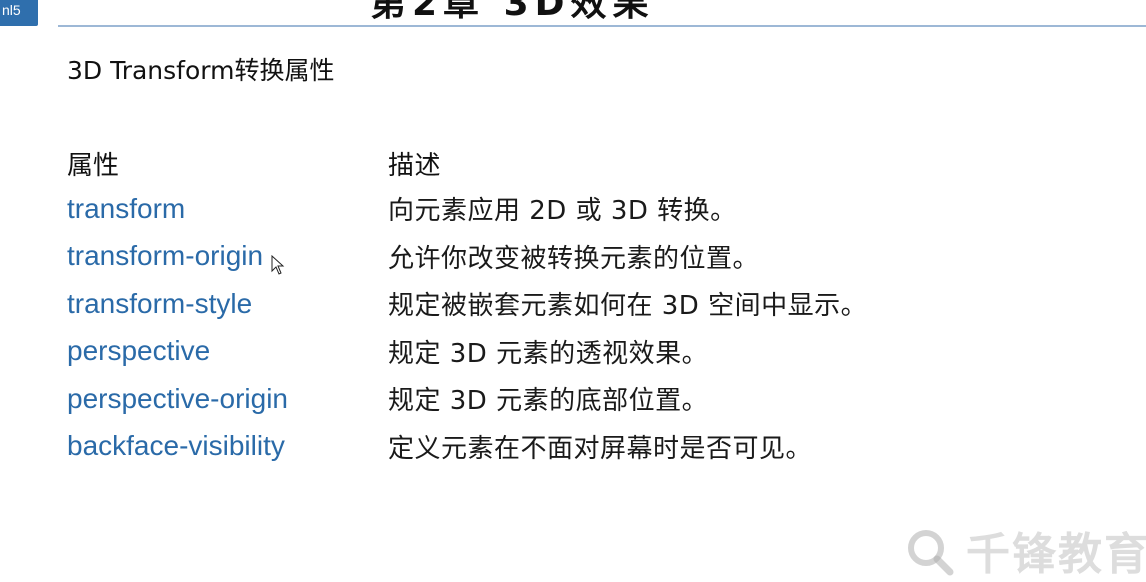 The image size is (1146, 582). What do you see at coordinates (574, 258) in the screenshot?
I see `property-description: 允许你改变被转换元素的位置。` at bounding box center [574, 258].